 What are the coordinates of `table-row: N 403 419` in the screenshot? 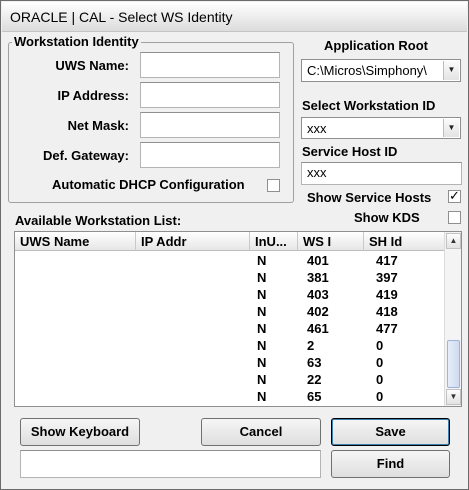 It's located at (230, 294).